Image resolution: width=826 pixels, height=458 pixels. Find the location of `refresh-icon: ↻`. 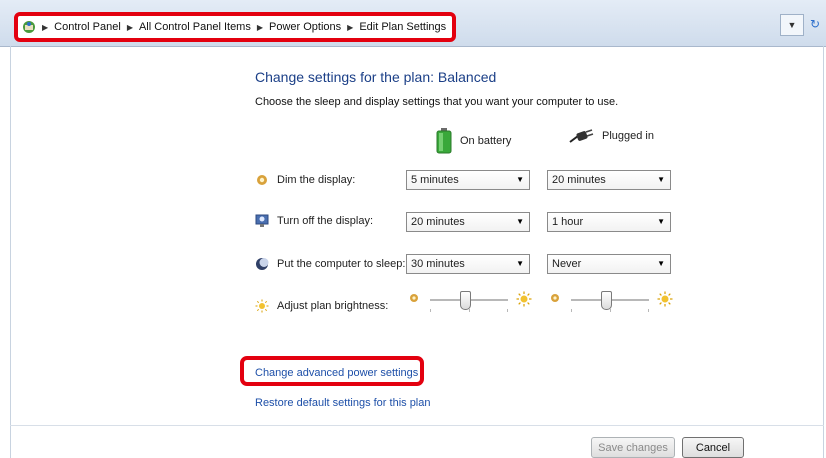

refresh-icon: ↻ is located at coordinates (815, 24).